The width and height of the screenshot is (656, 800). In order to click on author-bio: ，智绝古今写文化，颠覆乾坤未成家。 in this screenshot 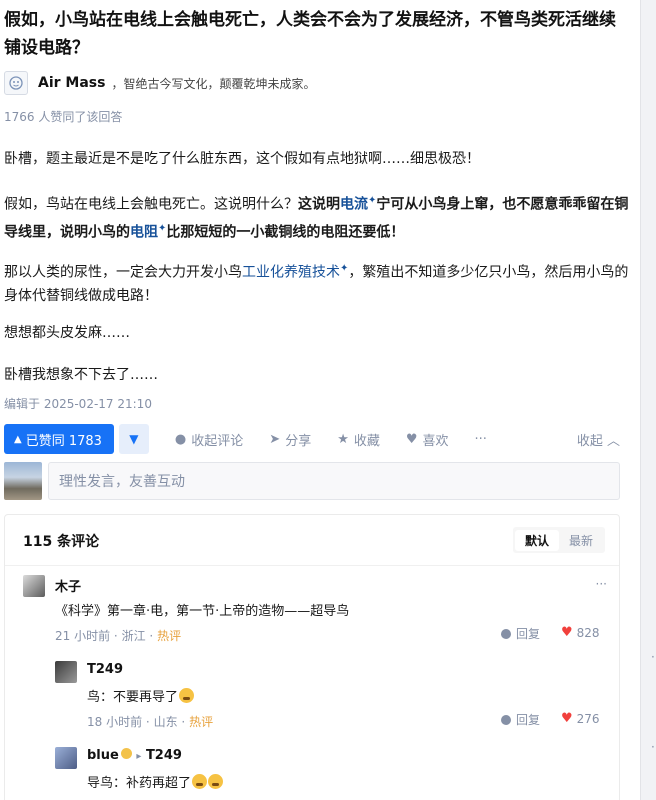, I will do `click(213, 83)`.